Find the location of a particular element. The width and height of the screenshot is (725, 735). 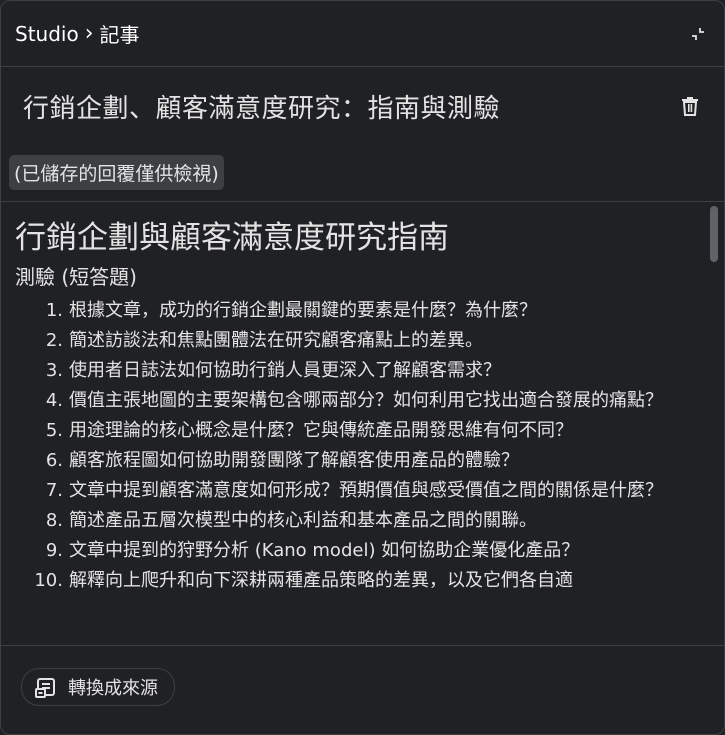

item-number: 2. is located at coordinates (54, 340).